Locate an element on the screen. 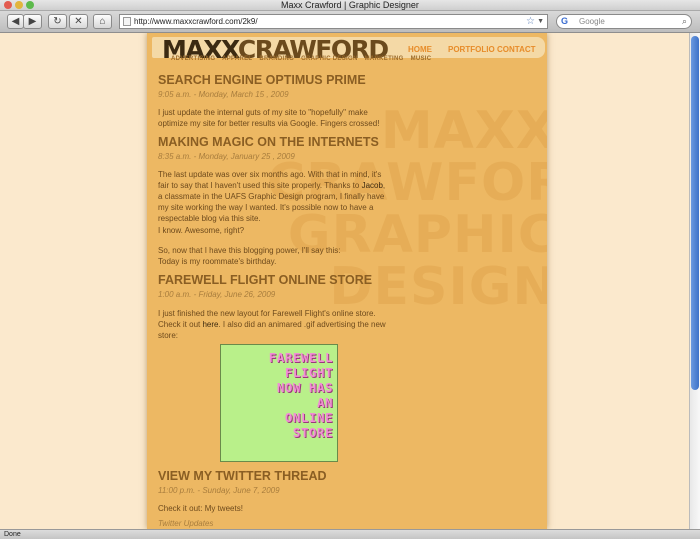 Image resolution: width=700 pixels, height=539 pixels. window-title: Maxx Crawford | Graphic Designer is located at coordinates (350, 5).